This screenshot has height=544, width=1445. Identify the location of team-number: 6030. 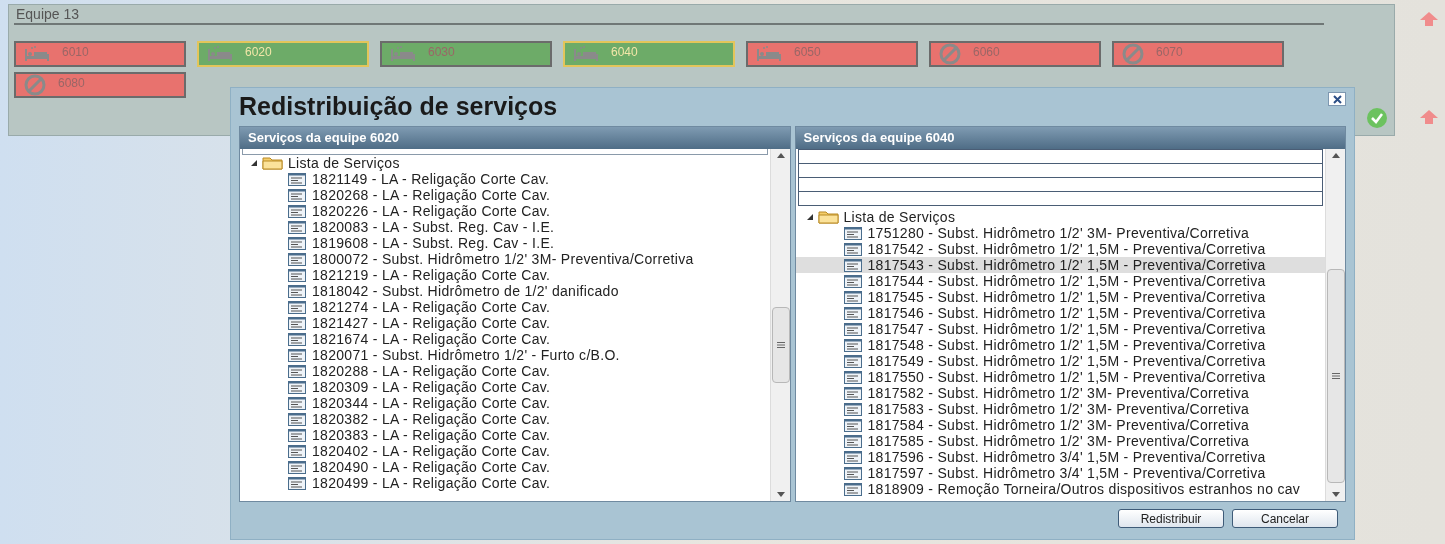
(441, 52).